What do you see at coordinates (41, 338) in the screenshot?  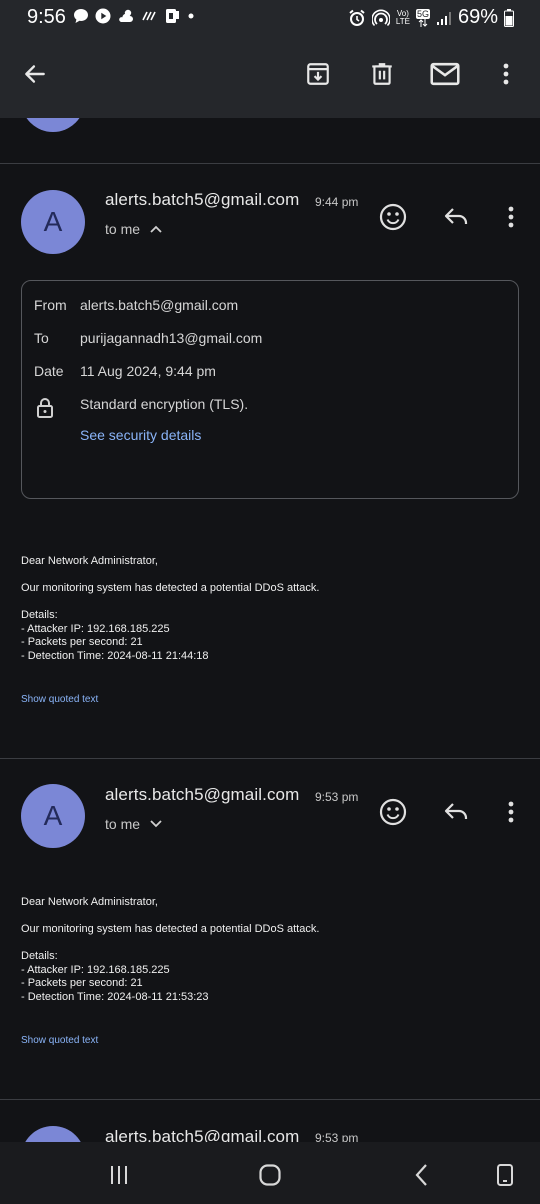 I see `to-label: To` at bounding box center [41, 338].